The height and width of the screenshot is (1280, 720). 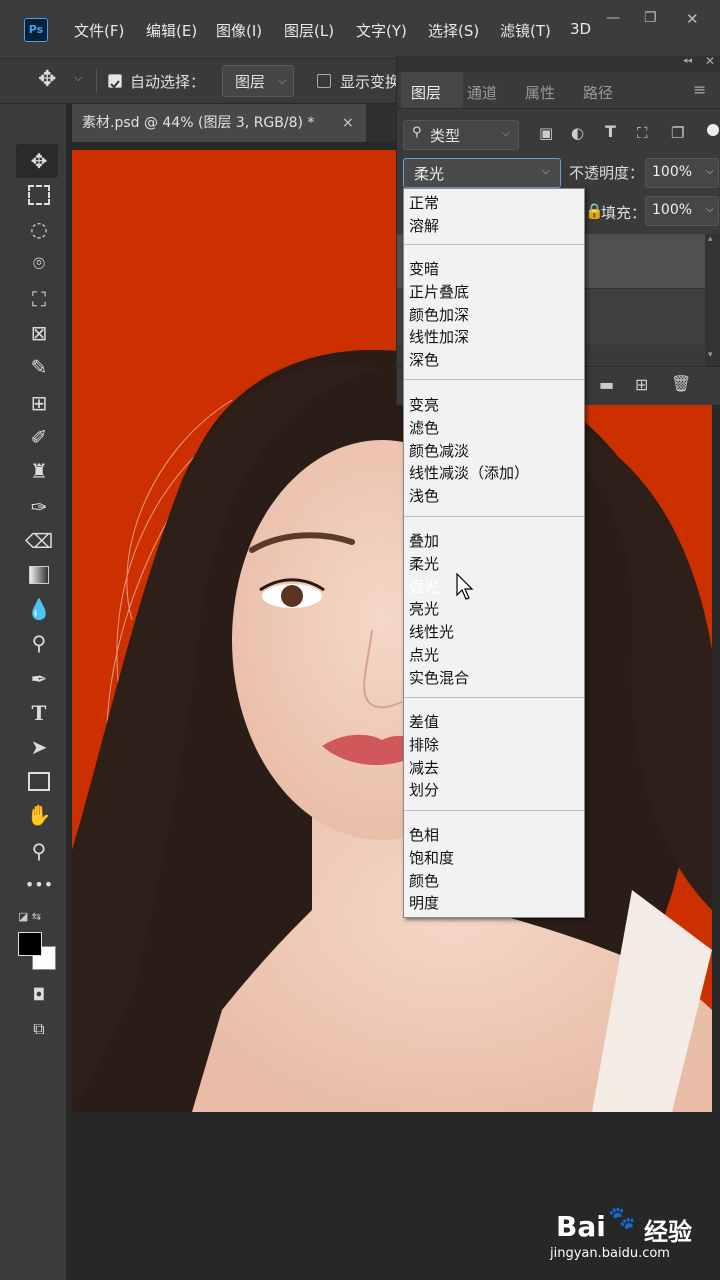 What do you see at coordinates (682, 211) in the screenshot?
I see `fill-input: 100% ⌵` at bounding box center [682, 211].